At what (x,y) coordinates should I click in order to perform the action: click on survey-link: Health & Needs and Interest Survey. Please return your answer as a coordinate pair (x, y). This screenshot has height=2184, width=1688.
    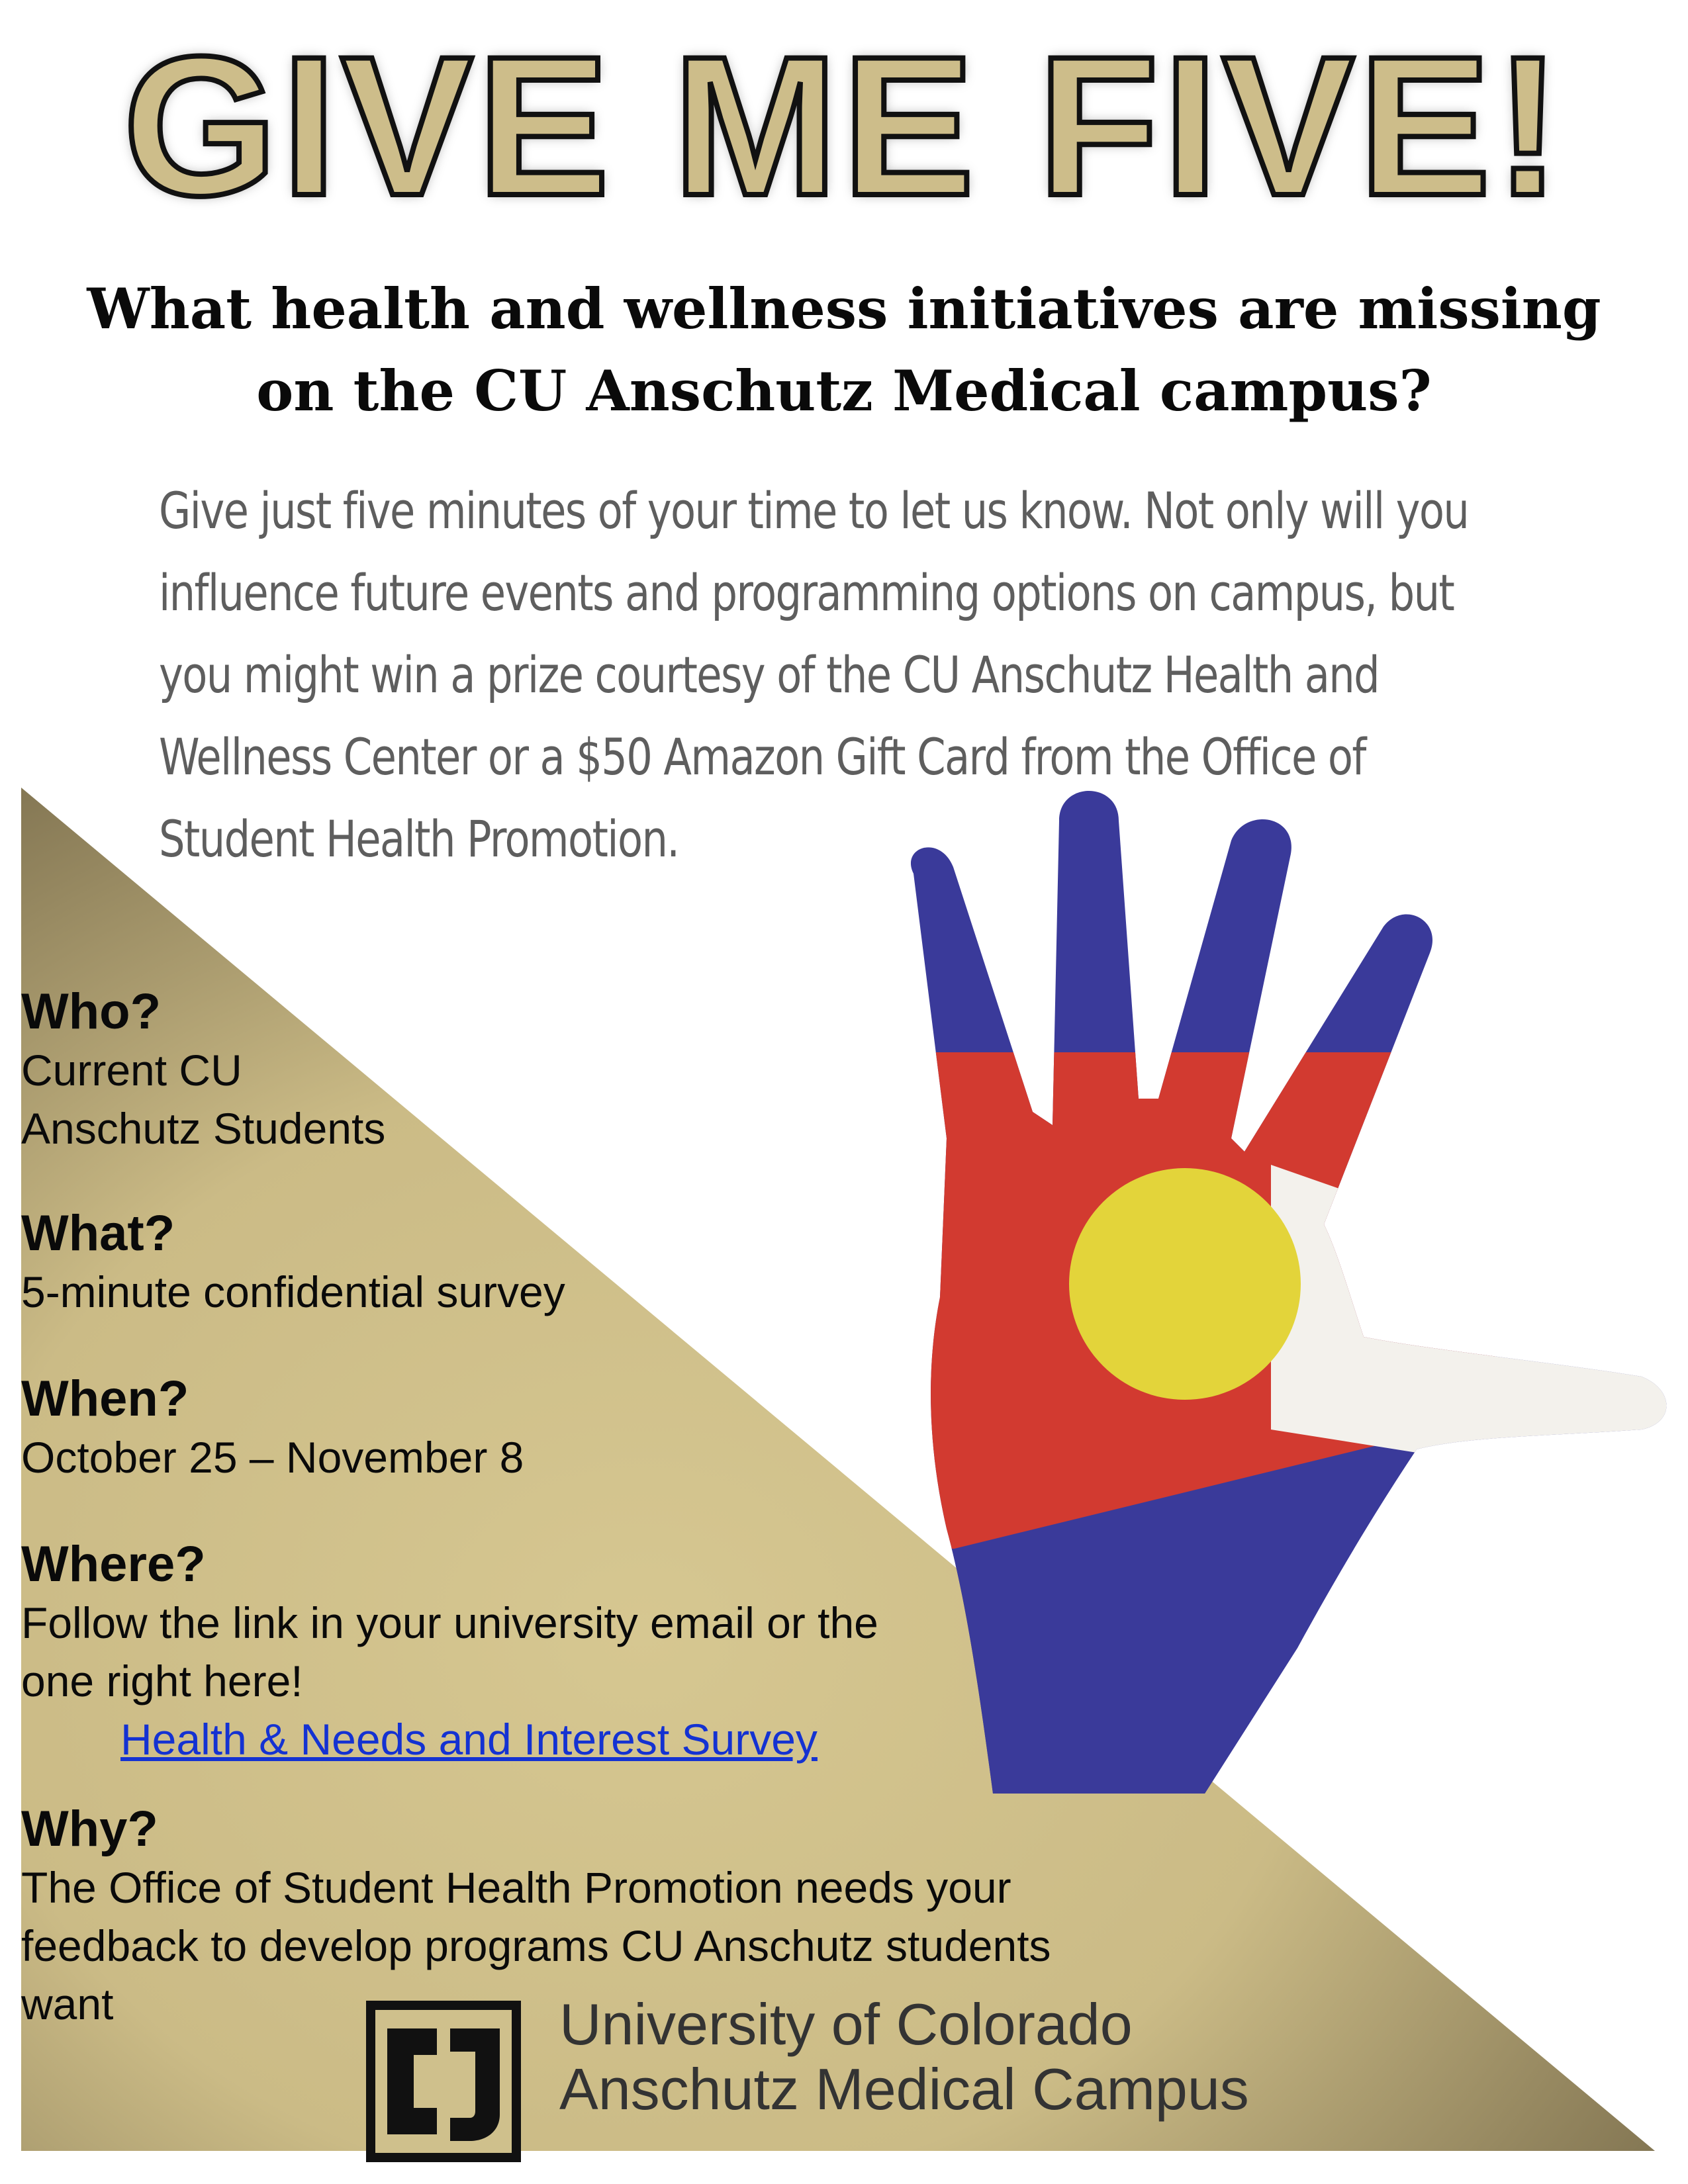
    Looking at the image, I should click on (600, 1739).